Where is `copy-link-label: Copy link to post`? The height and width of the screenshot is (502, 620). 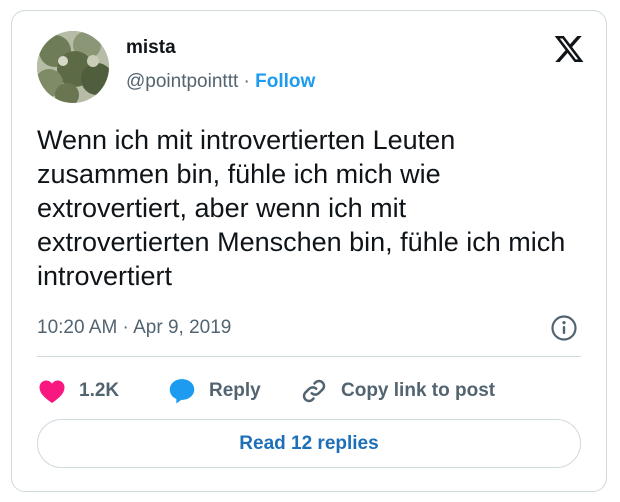
copy-link-label: Copy link to post is located at coordinates (418, 390).